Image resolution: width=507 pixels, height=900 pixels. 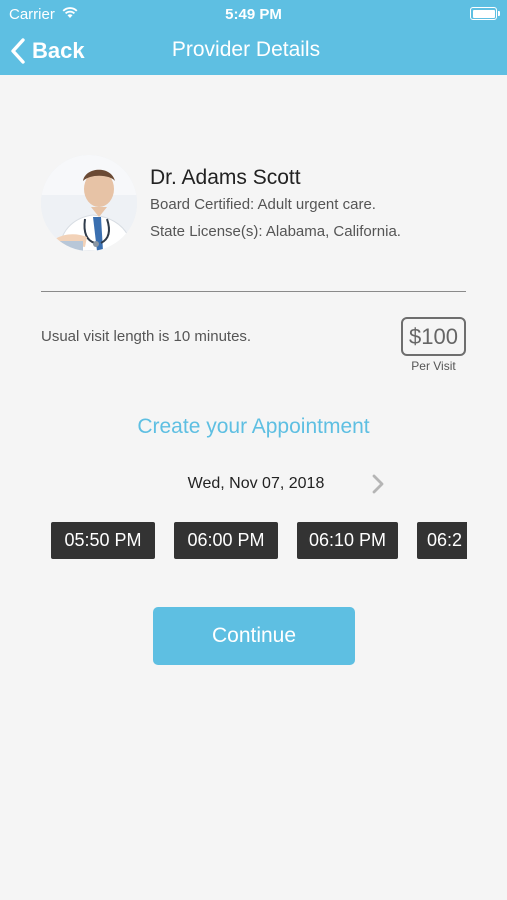 I want to click on status-time: 5:49 PM, so click(x=253, y=14).